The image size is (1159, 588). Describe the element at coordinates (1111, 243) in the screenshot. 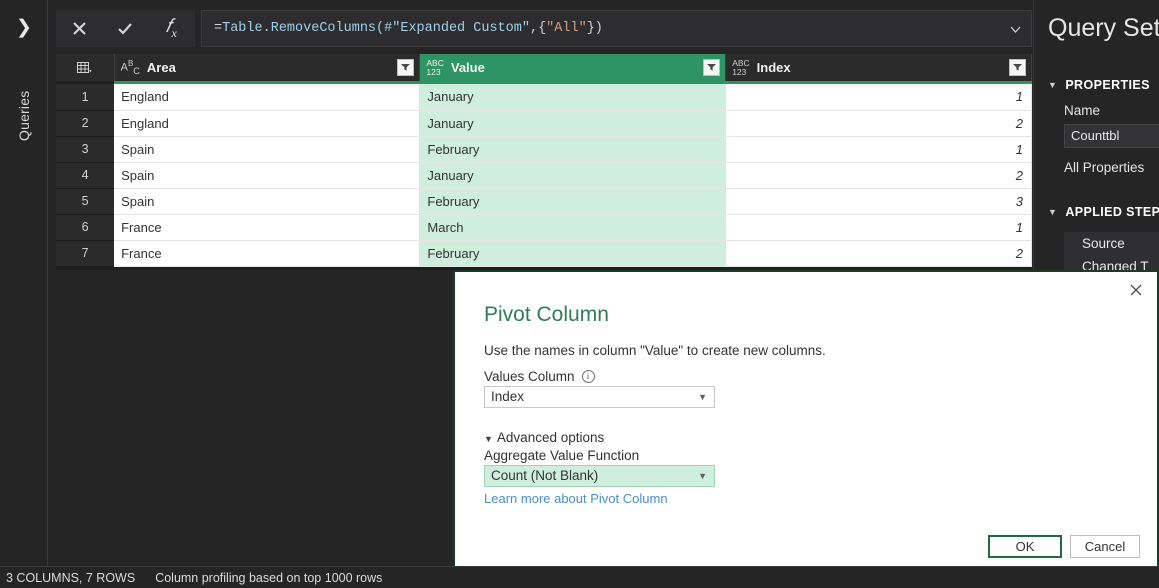

I see `applied-step-item: Source` at that location.